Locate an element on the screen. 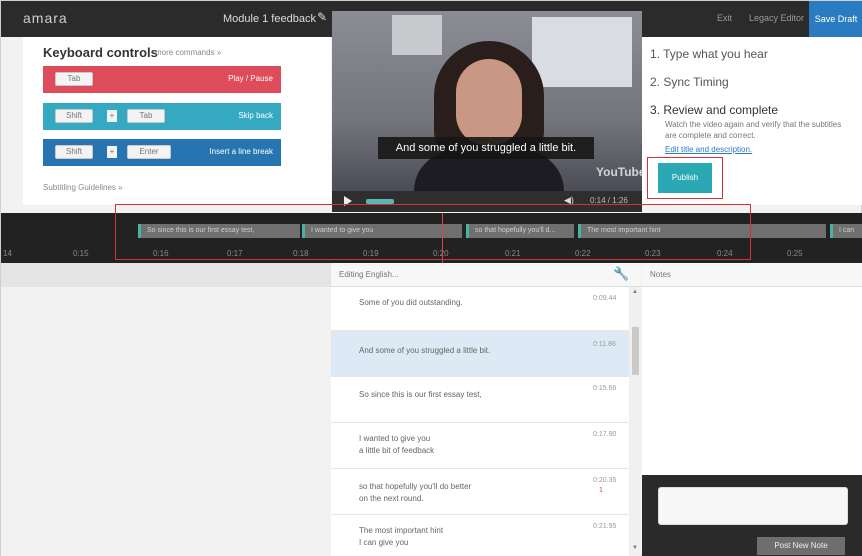 This screenshot has width=862, height=556. speaker-face is located at coordinates (489, 102).